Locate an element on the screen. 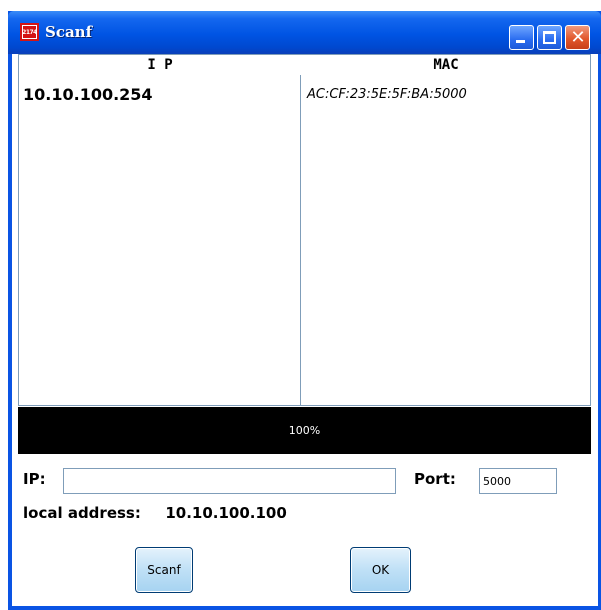 Image resolution: width=601 pixels, height=610 pixels. column-divider is located at coordinates (300, 240).